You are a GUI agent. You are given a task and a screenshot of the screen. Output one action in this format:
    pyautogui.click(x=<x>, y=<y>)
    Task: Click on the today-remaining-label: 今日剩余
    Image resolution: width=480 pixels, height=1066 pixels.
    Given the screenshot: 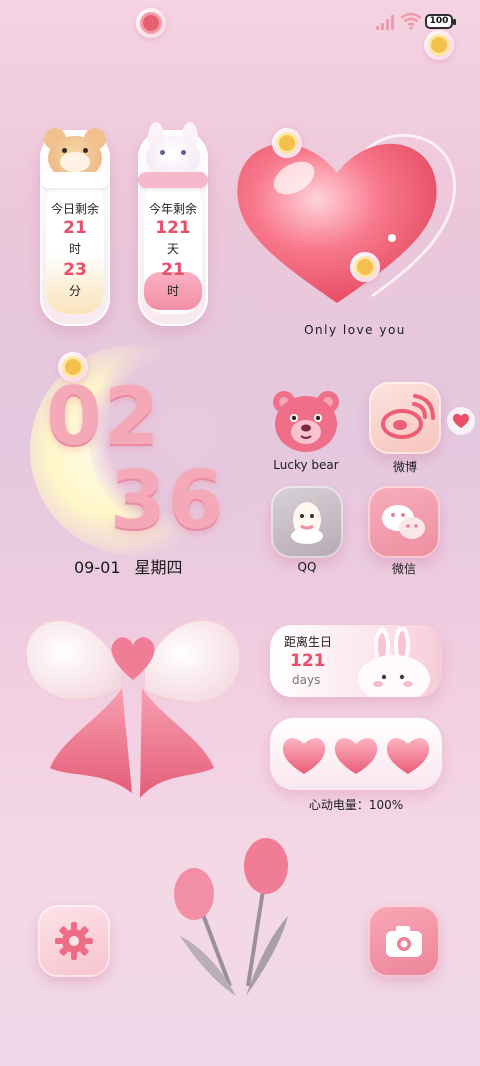 What is the action you would take?
    pyautogui.click(x=74, y=209)
    